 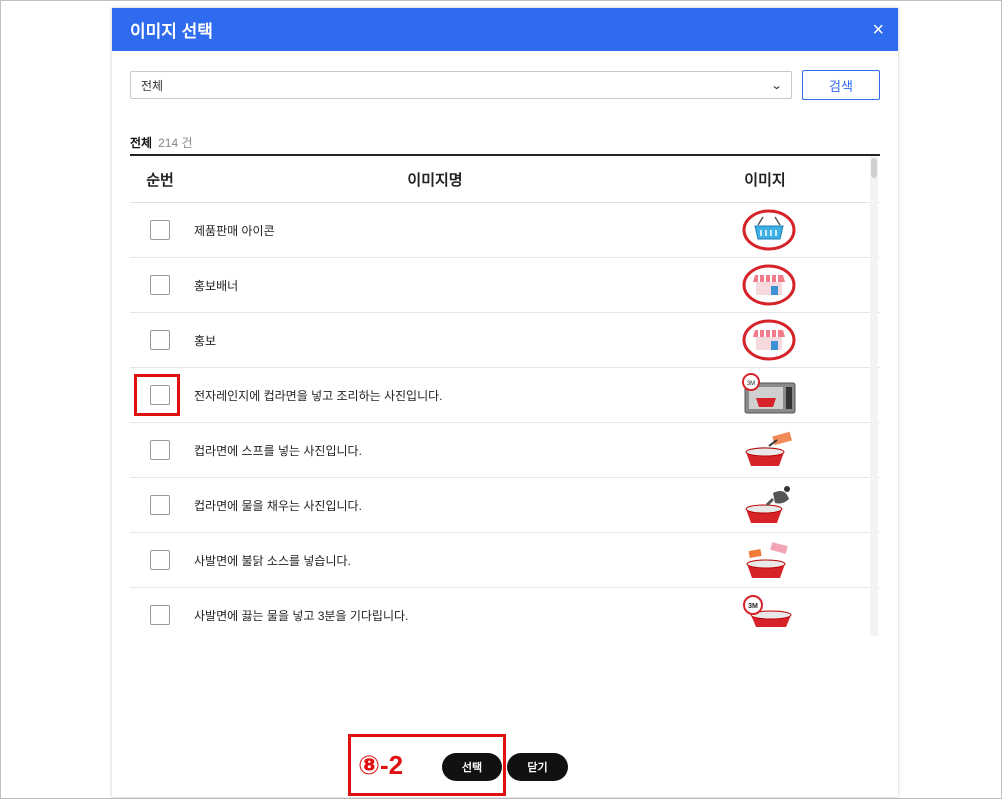 What do you see at coordinates (769, 230) in the screenshot?
I see `shopping-basket-icon` at bounding box center [769, 230].